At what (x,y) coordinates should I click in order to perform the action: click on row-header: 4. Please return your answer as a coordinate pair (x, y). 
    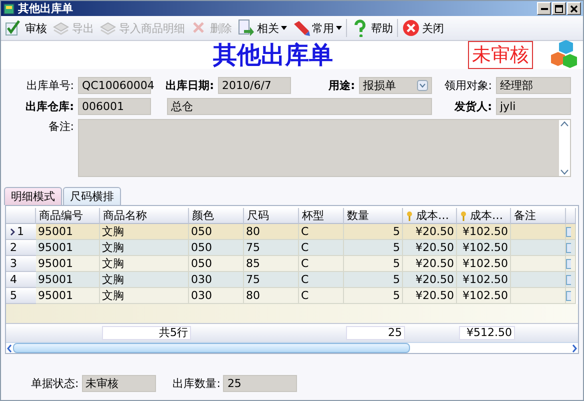
    Looking at the image, I should click on (21, 280).